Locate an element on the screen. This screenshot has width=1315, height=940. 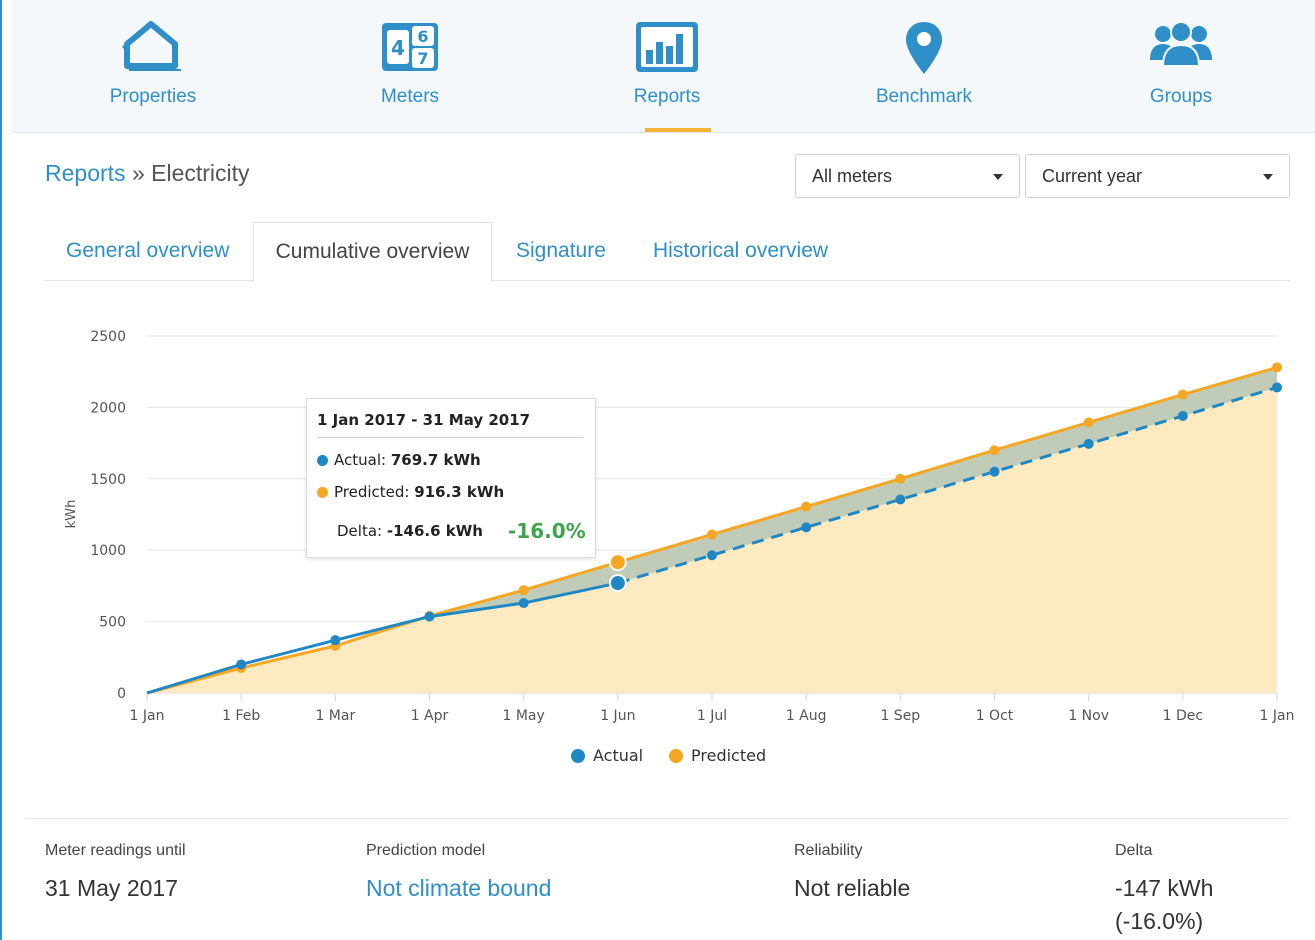
period-select: Current year is located at coordinates (1157, 176).